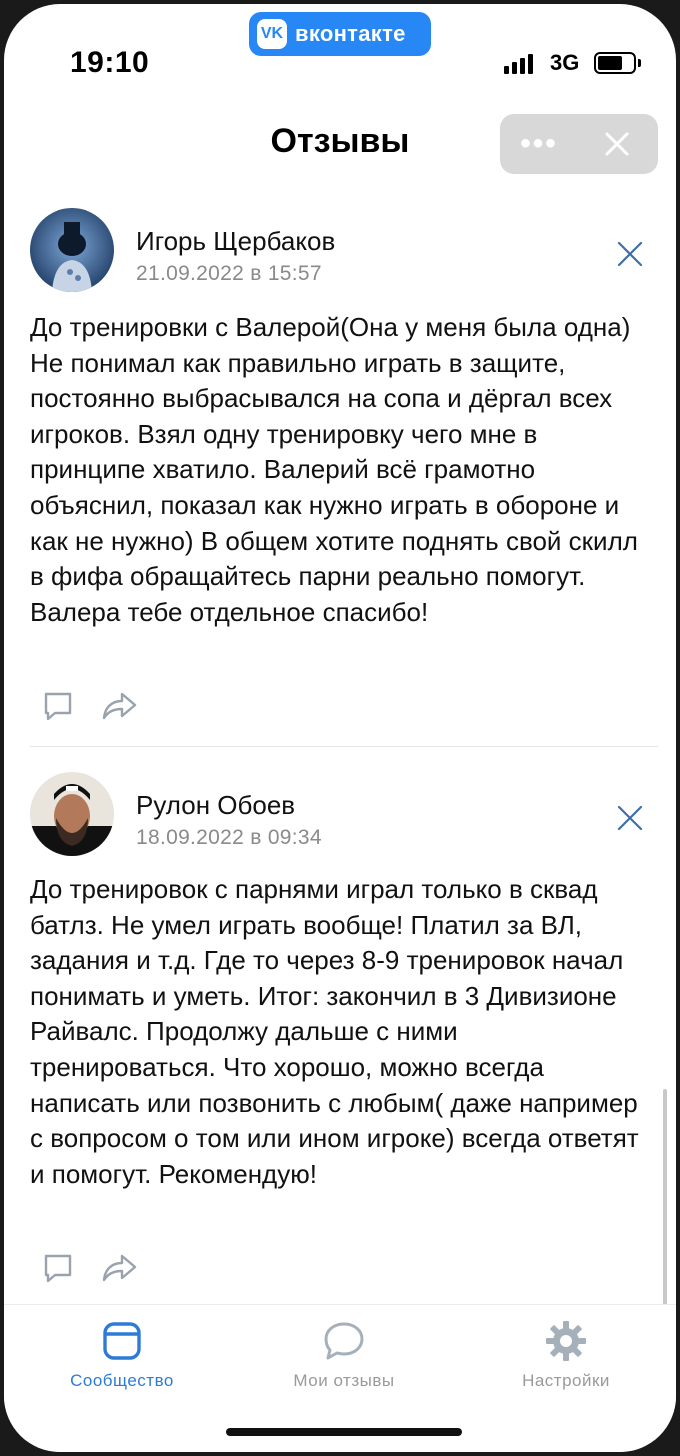 This screenshot has height=1456, width=680. I want to click on vk-app-badge-label: вконтакте, so click(350, 33).